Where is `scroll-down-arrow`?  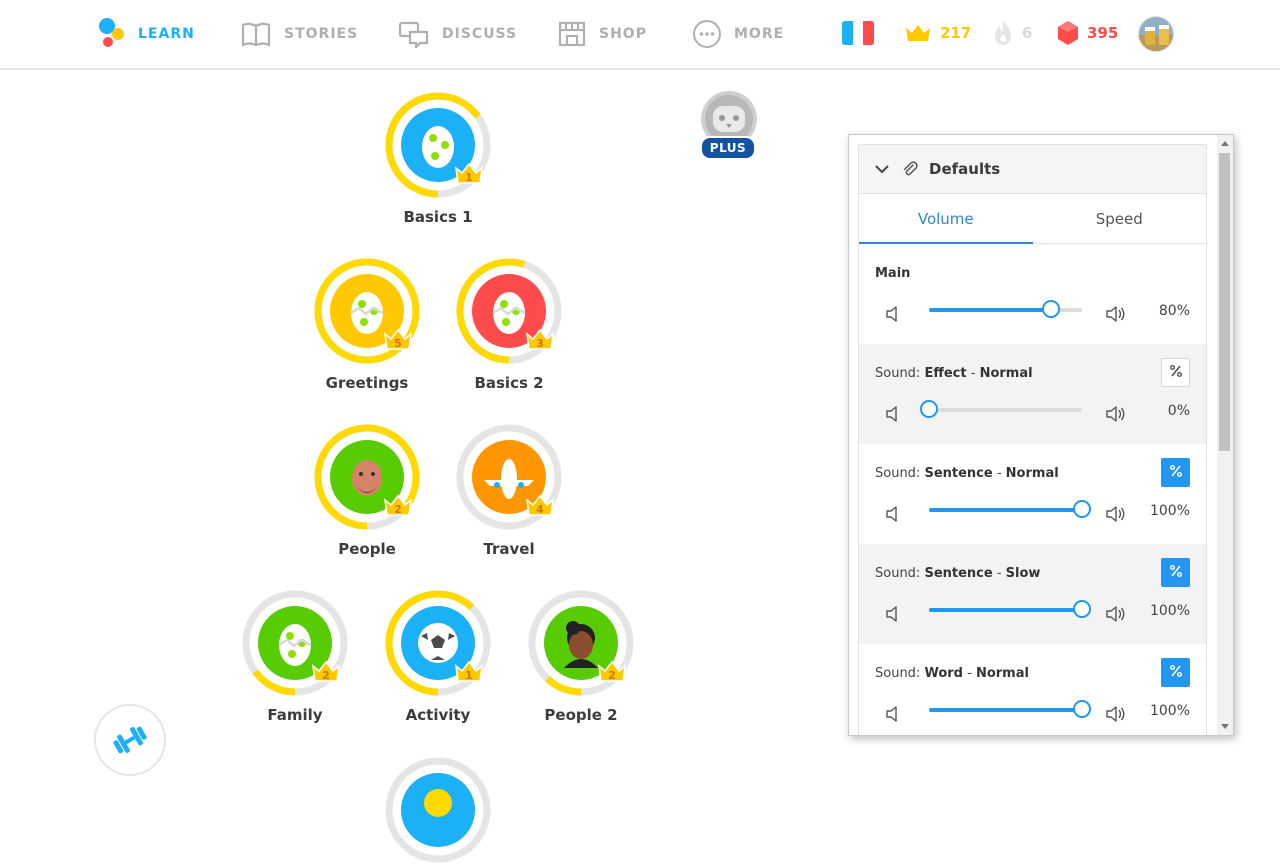 scroll-down-arrow is located at coordinates (1225, 726).